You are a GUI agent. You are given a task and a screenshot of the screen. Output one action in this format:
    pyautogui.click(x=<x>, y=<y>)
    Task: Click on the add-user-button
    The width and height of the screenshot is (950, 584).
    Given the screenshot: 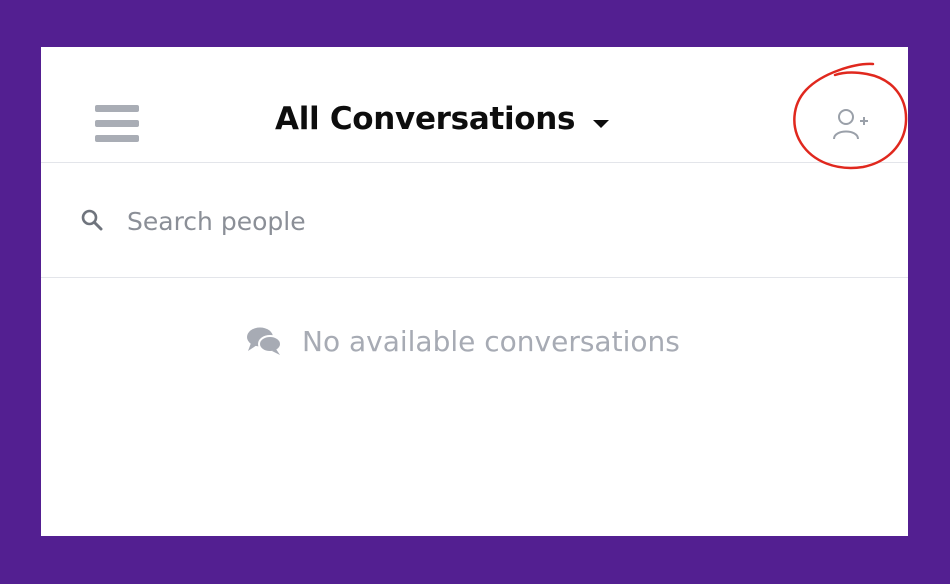 What is the action you would take?
    pyautogui.click(x=851, y=125)
    